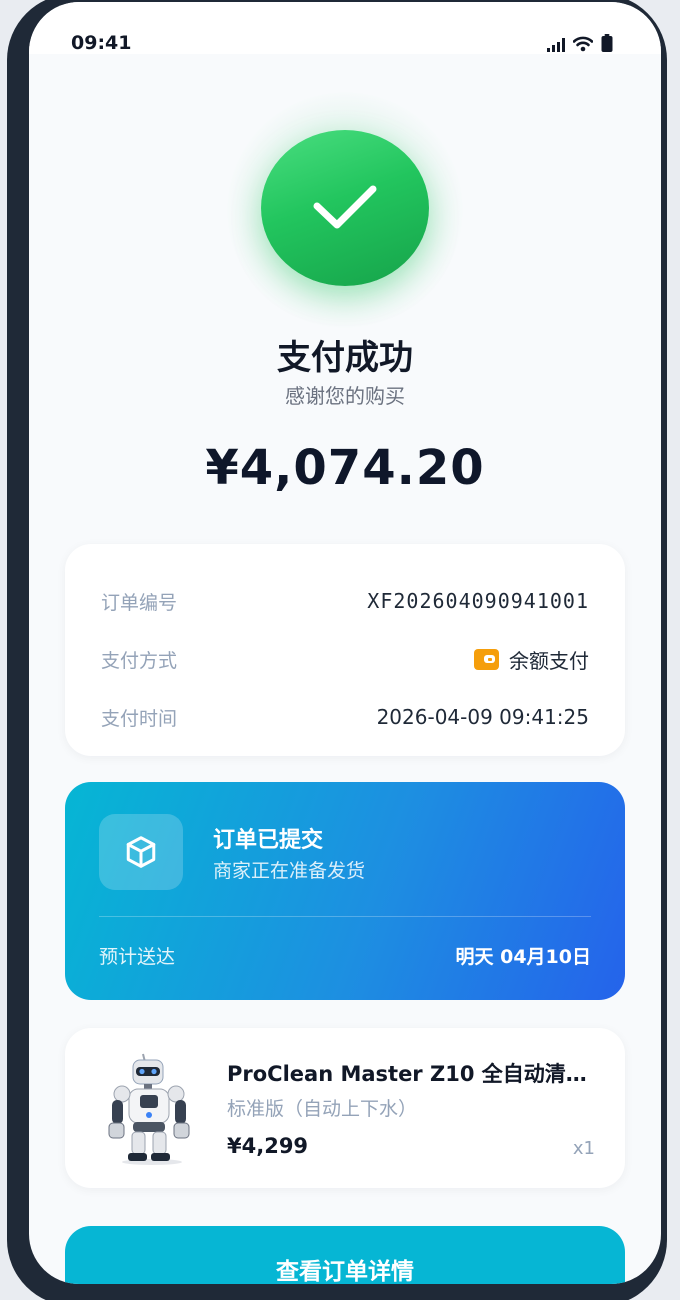  What do you see at coordinates (345, 659) in the screenshot?
I see `payment-method-row: 支付方式 余额支付` at bounding box center [345, 659].